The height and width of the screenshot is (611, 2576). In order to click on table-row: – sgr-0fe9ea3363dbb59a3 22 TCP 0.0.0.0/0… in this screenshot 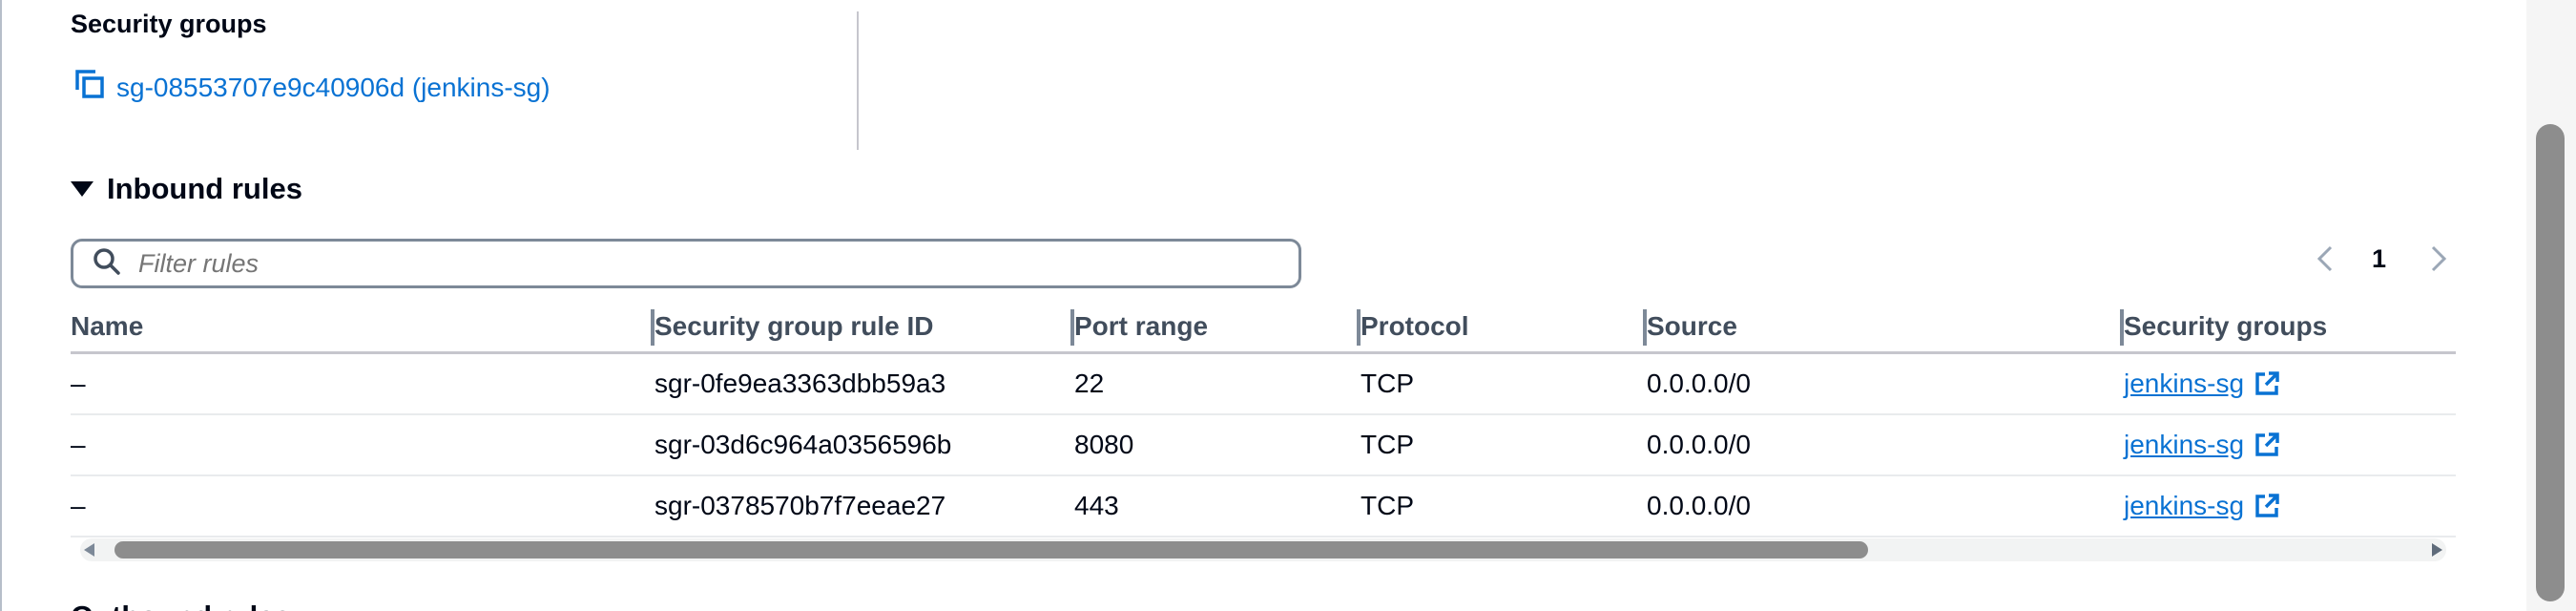, I will do `click(1263, 384)`.